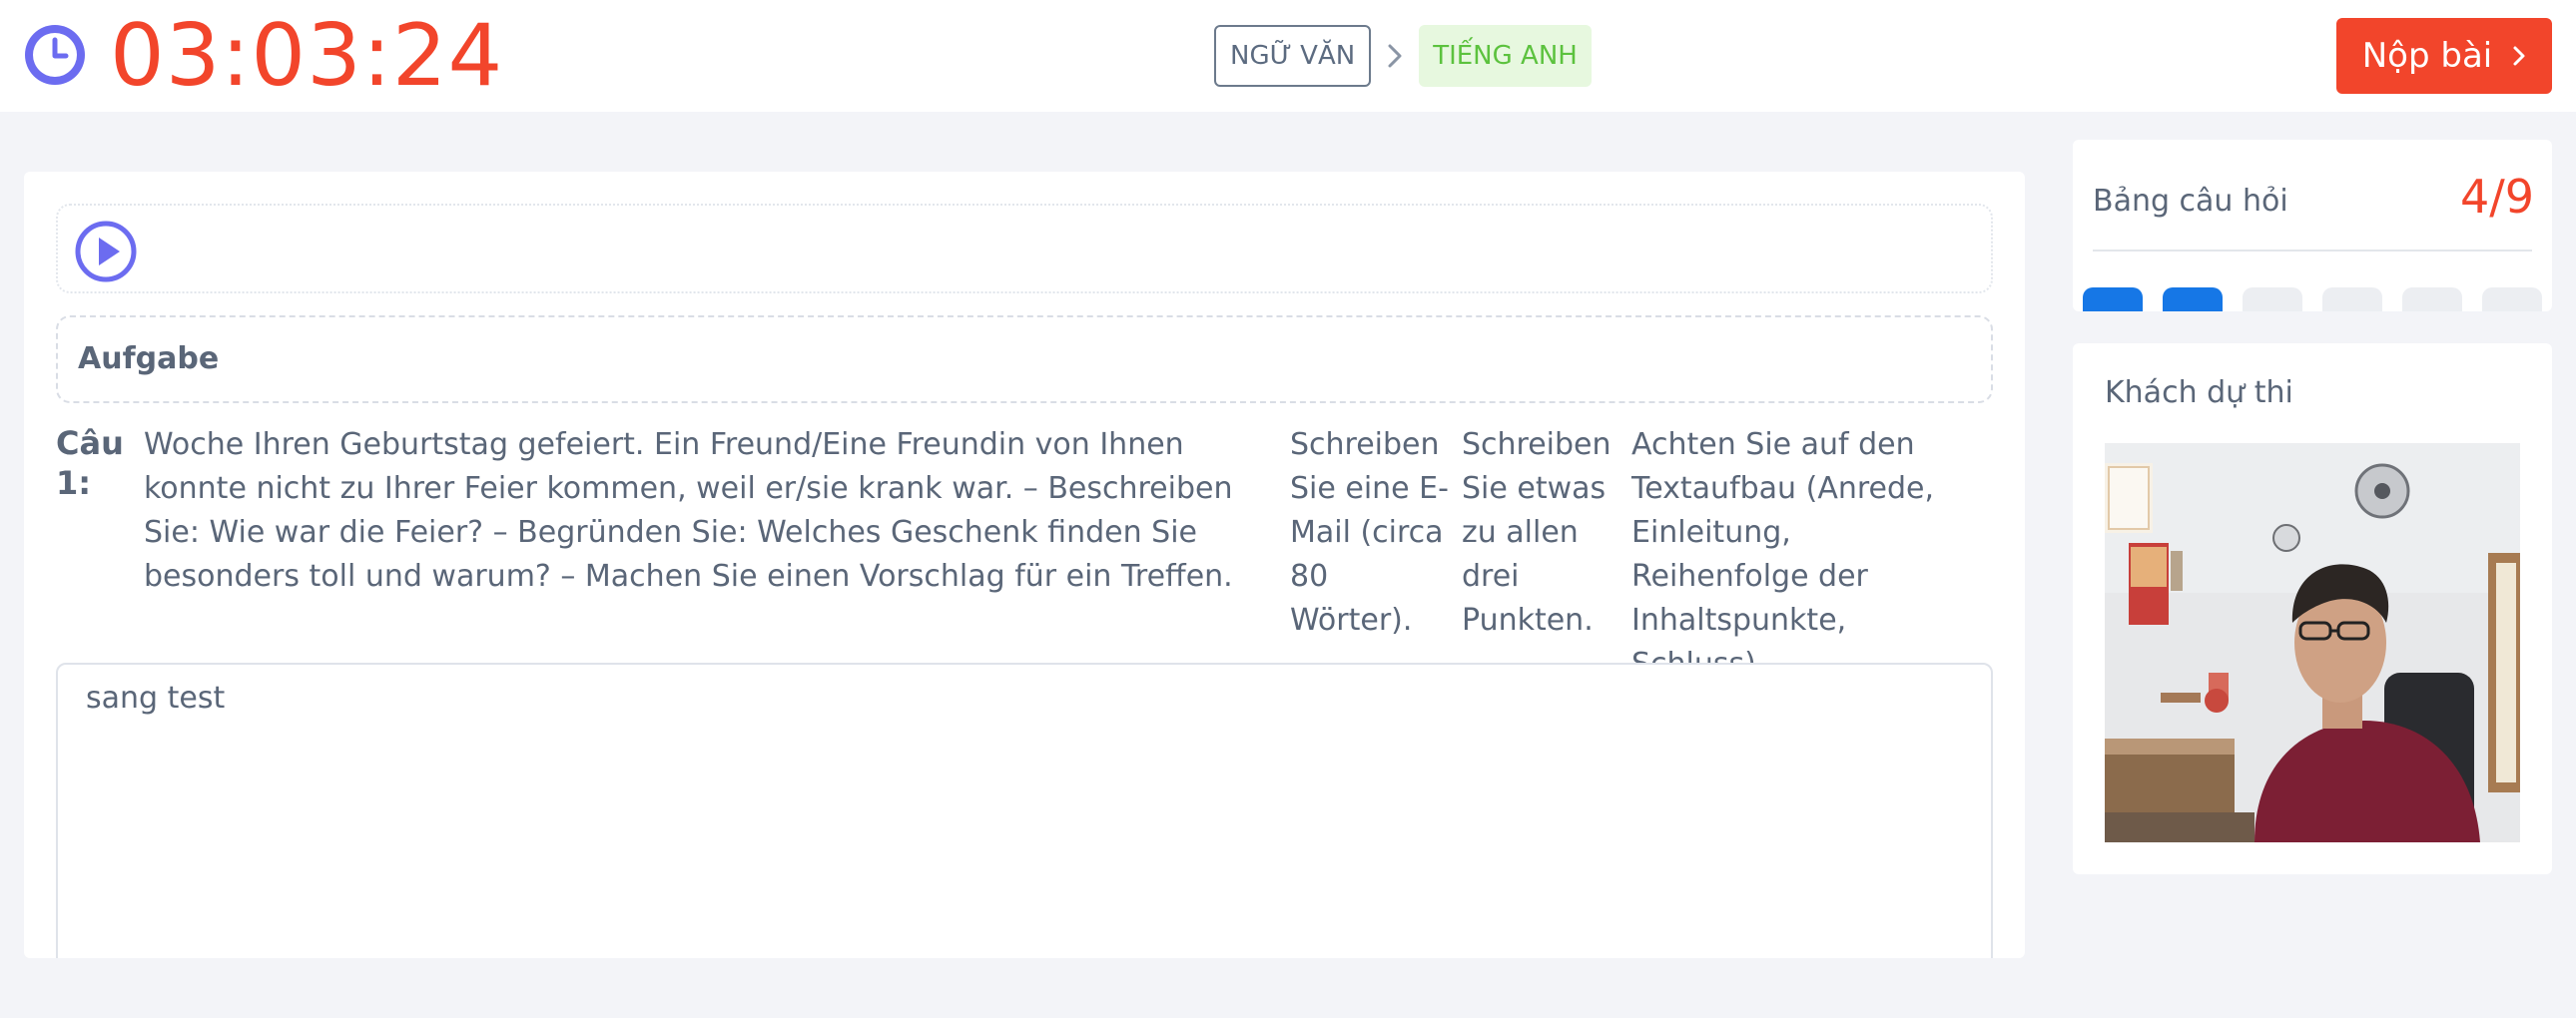 This screenshot has width=2576, height=1018. I want to click on top-bar: 03:03:24 NGỮ VĂN TIẾNG ANH Nộp bài, so click(1288, 56).